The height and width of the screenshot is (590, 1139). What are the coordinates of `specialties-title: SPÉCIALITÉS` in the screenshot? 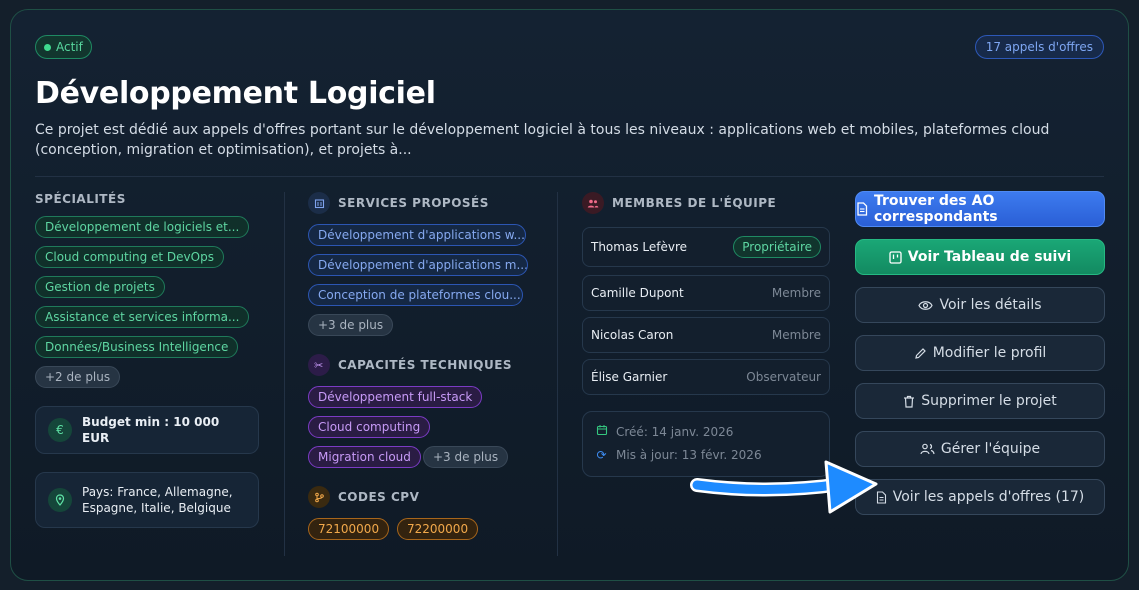 It's located at (80, 199).